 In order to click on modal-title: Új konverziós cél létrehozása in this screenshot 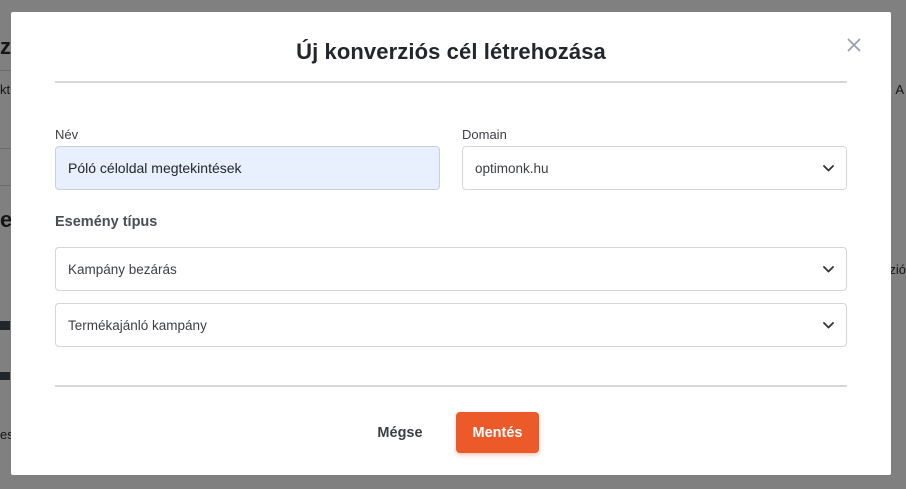, I will do `click(451, 51)`.